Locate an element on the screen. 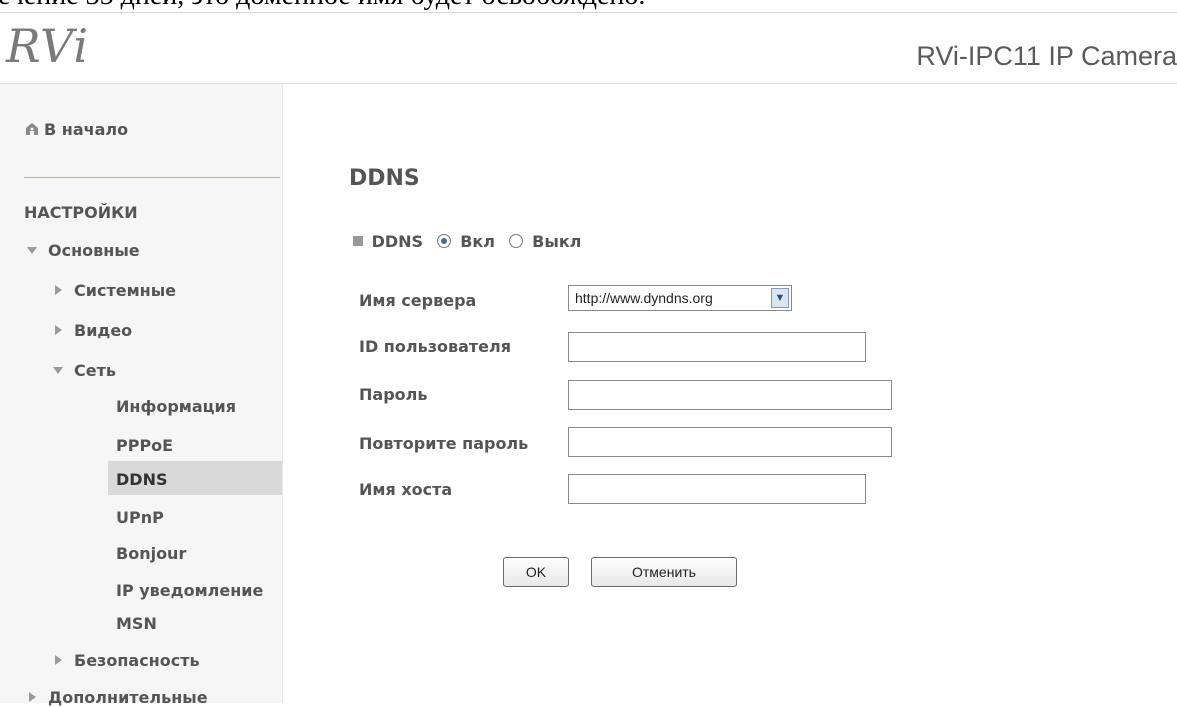 The width and height of the screenshot is (1177, 707). user-id-input is located at coordinates (717, 347).